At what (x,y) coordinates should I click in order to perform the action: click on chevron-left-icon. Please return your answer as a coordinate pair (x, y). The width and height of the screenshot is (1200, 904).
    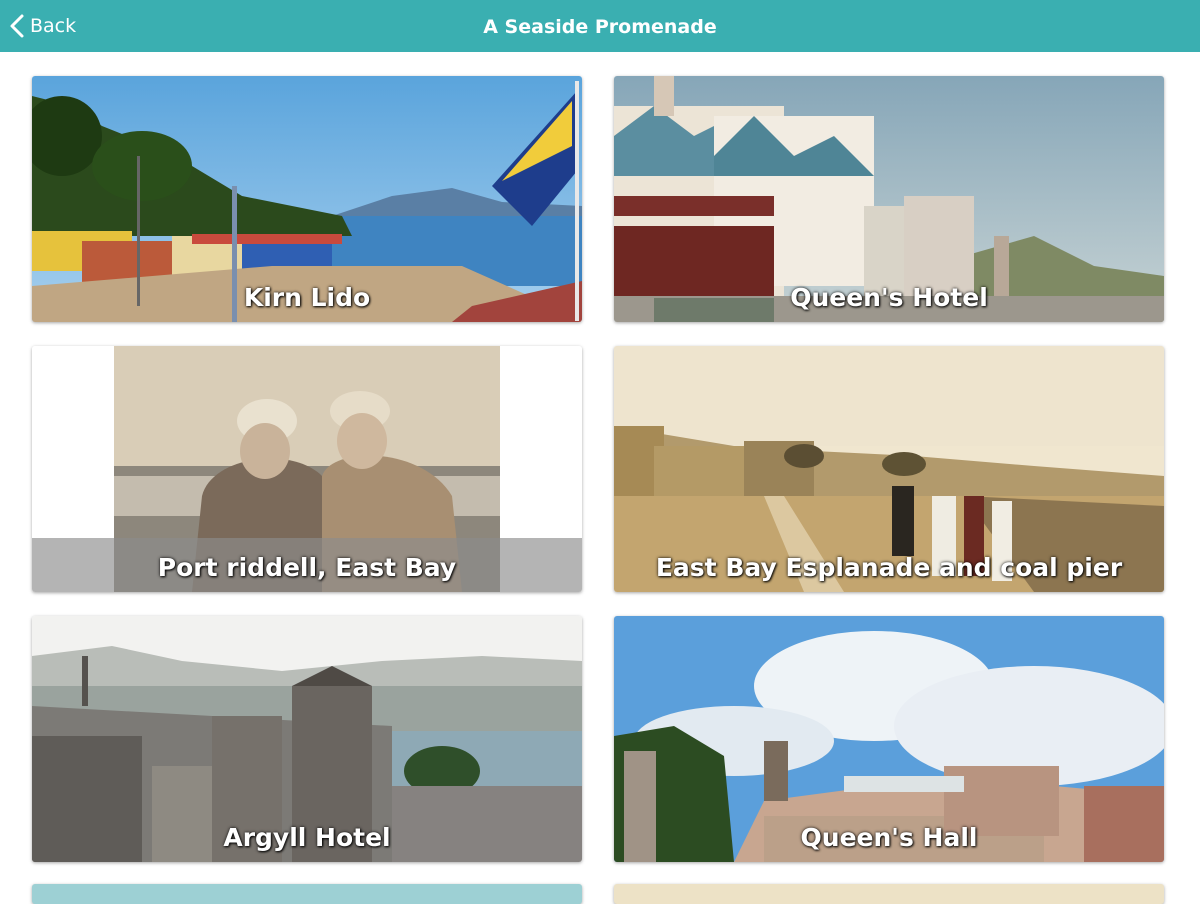
    Looking at the image, I should click on (17, 26).